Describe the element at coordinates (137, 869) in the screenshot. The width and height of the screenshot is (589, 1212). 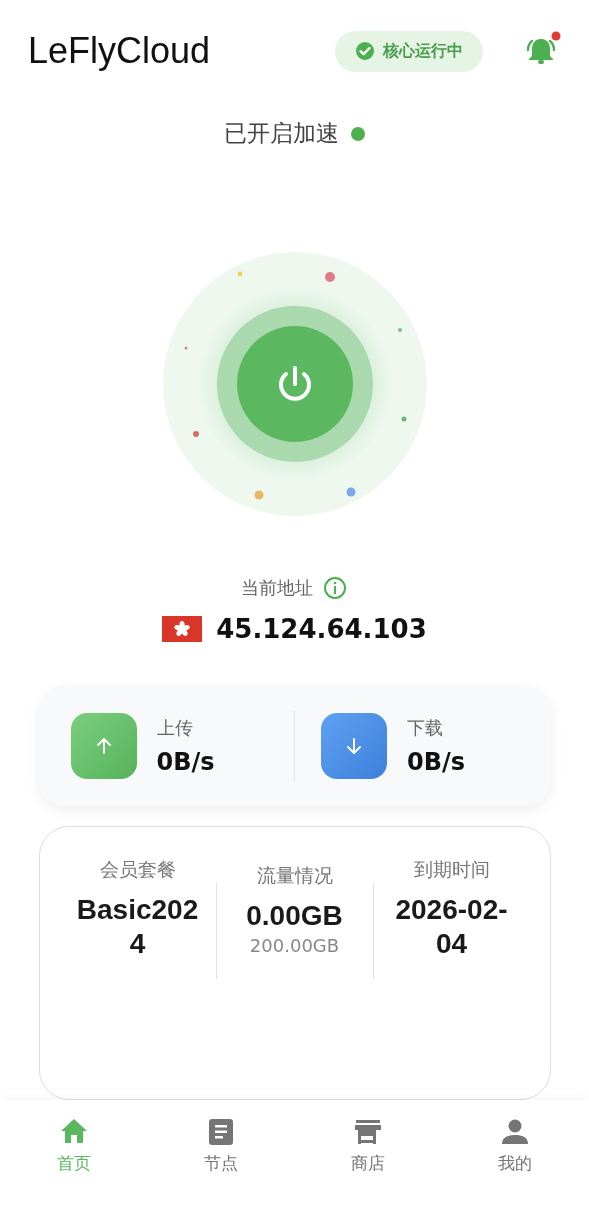
I see `plan-label: 会员套餐` at that location.